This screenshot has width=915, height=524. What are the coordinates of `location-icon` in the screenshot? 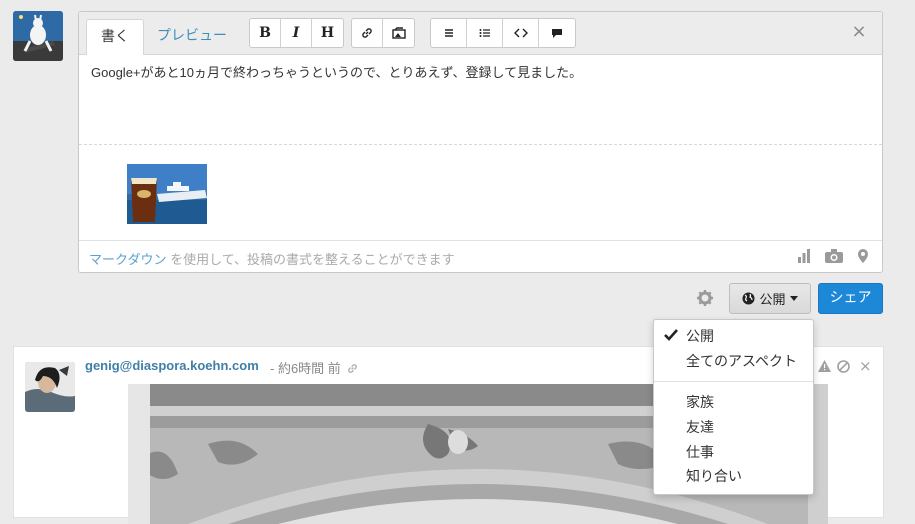 It's located at (863, 258).